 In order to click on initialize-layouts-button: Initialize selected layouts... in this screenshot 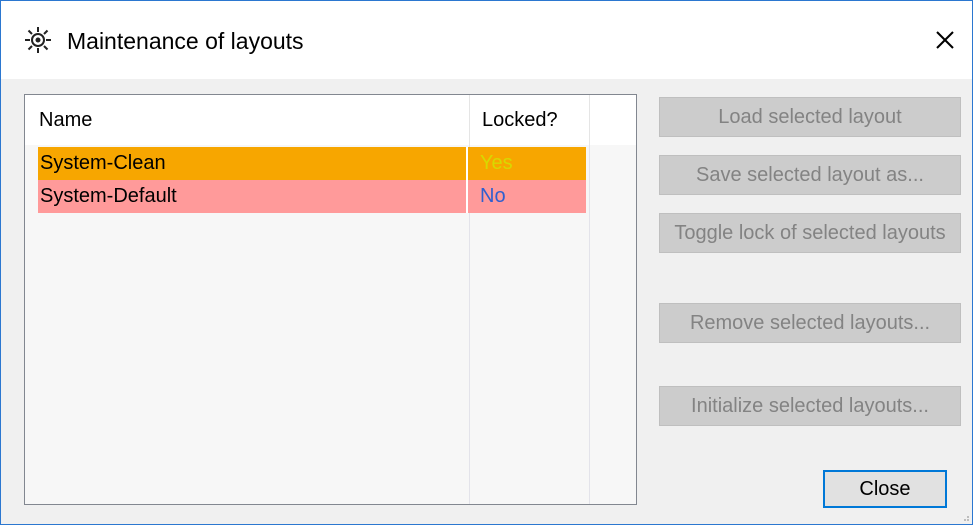, I will do `click(810, 406)`.